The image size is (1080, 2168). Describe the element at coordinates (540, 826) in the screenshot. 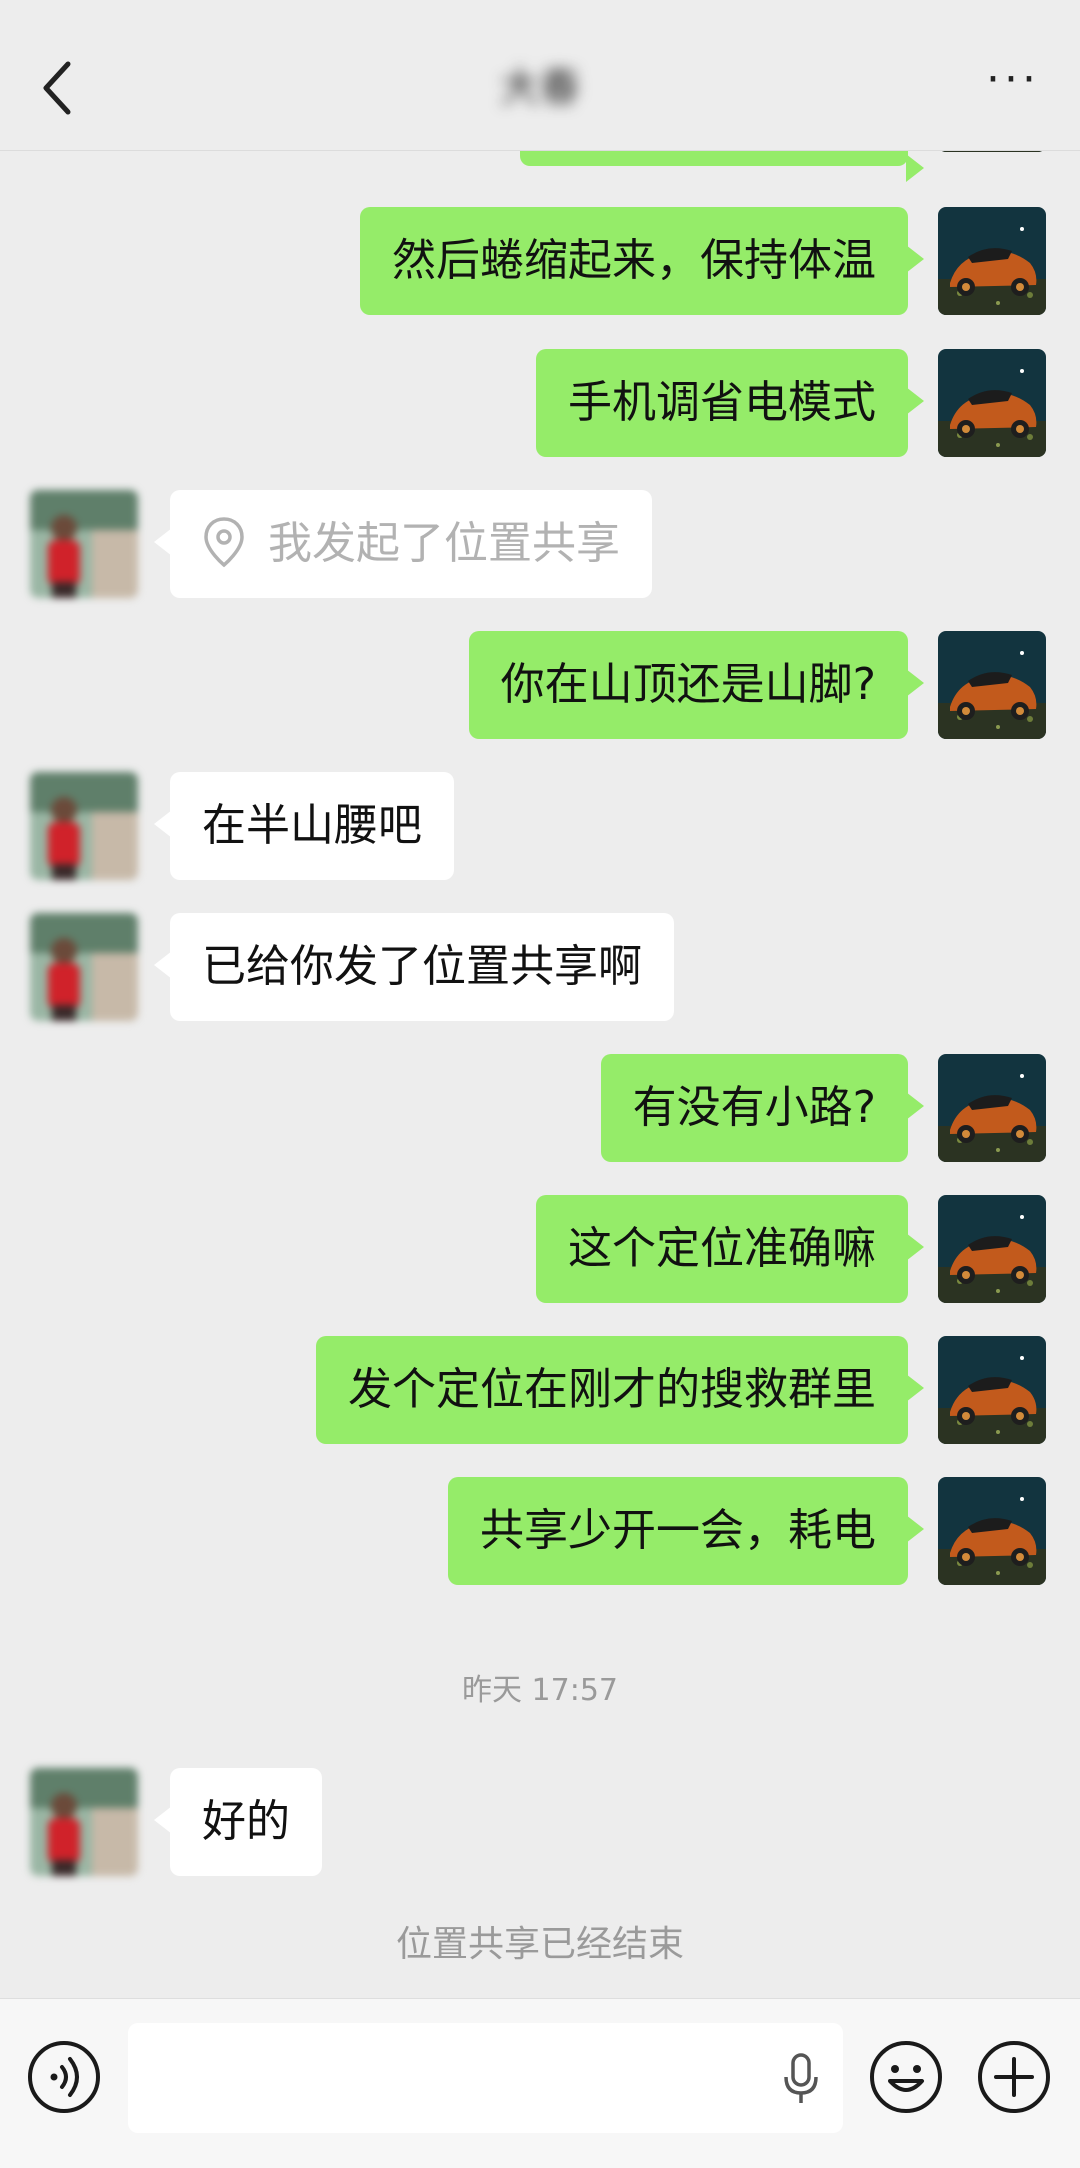

I see `message-row: 在半山腰吧` at that location.